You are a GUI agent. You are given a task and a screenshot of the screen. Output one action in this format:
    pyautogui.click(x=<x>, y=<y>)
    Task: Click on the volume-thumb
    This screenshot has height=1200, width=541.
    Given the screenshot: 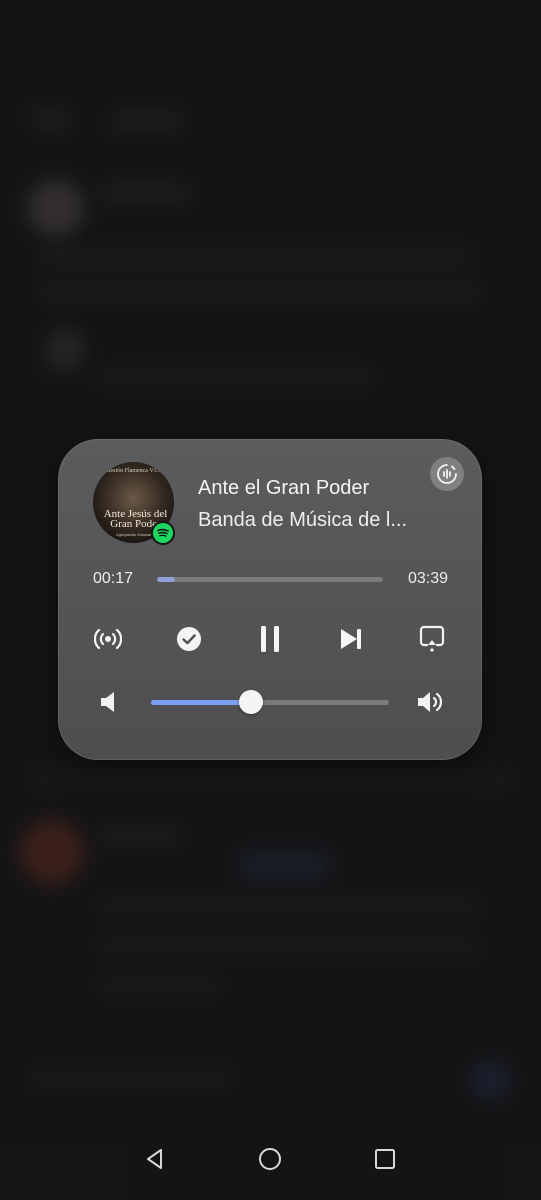 What is the action you would take?
    pyautogui.click(x=250, y=702)
    